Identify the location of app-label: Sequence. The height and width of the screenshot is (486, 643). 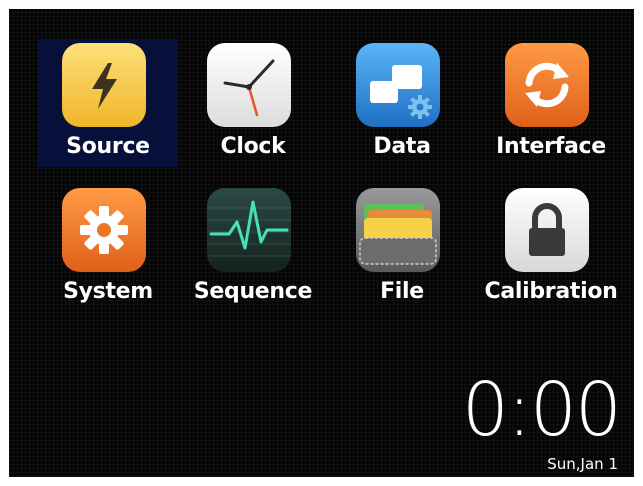
(253, 291).